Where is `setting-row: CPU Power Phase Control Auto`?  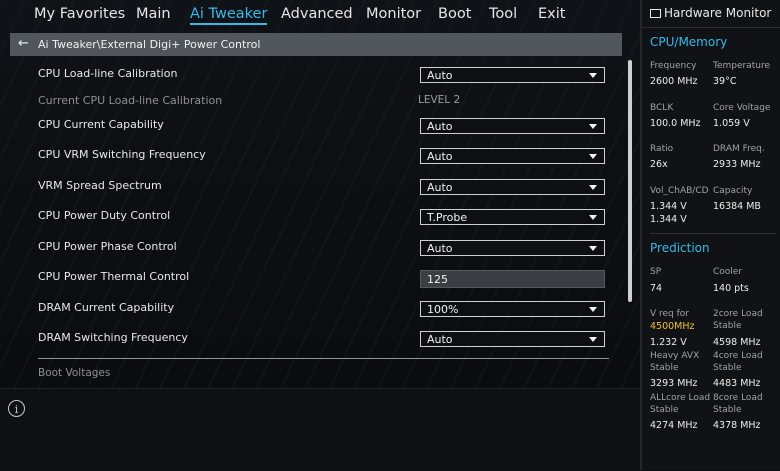 setting-row: CPU Power Phase Control Auto is located at coordinates (323, 251).